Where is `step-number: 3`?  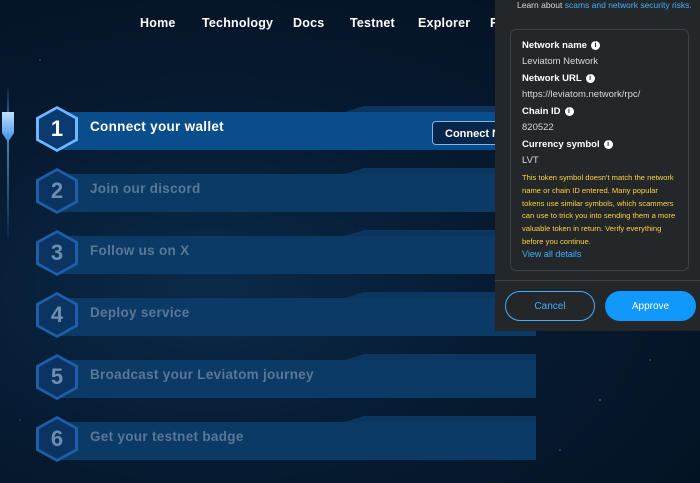
step-number: 3 is located at coordinates (57, 253).